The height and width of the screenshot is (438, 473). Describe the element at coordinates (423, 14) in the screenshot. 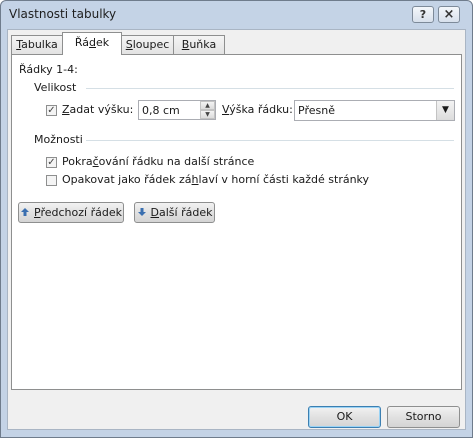

I see `help-button: ?` at that location.